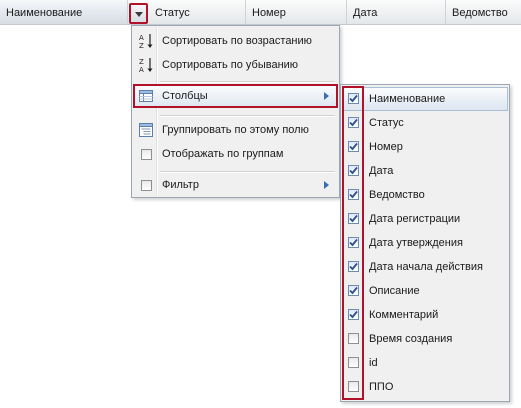 The height and width of the screenshot is (408, 521). I want to click on column-toggle-item: Дата начала действия, so click(425, 267).